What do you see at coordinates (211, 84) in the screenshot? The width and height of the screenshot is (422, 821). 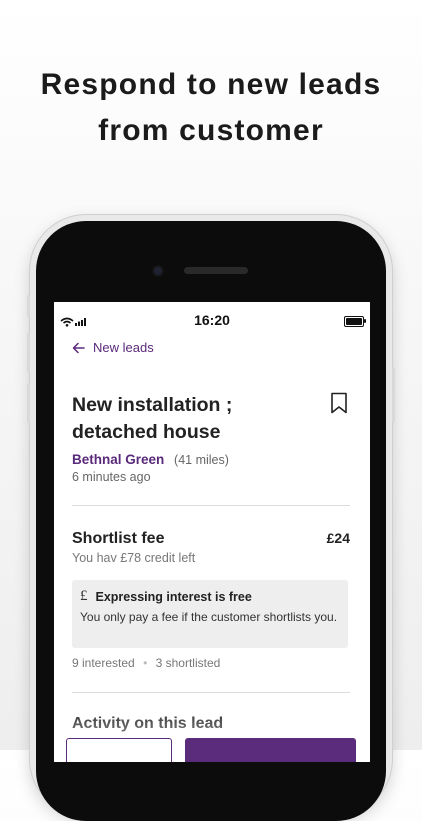 I see `headline-line-1: Respond to new leads` at bounding box center [211, 84].